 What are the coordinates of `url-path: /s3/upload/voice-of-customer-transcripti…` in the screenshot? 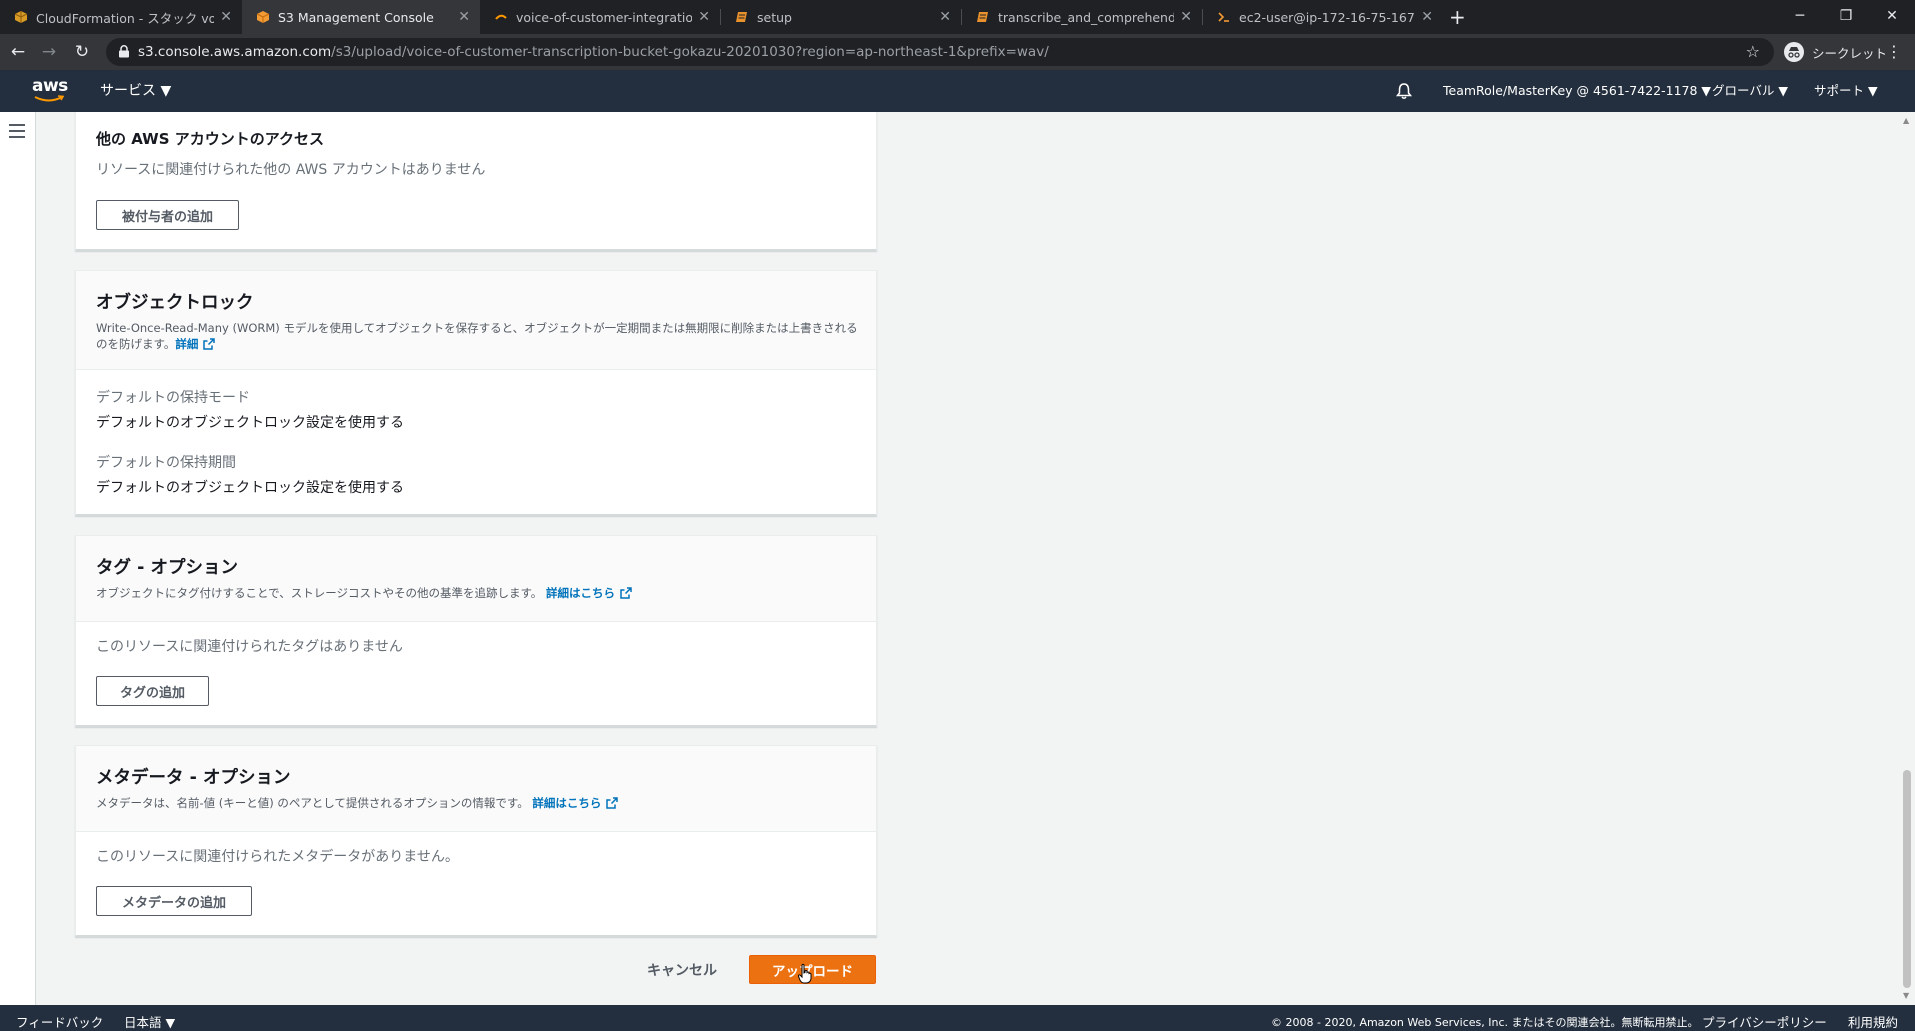 It's located at (690, 52).